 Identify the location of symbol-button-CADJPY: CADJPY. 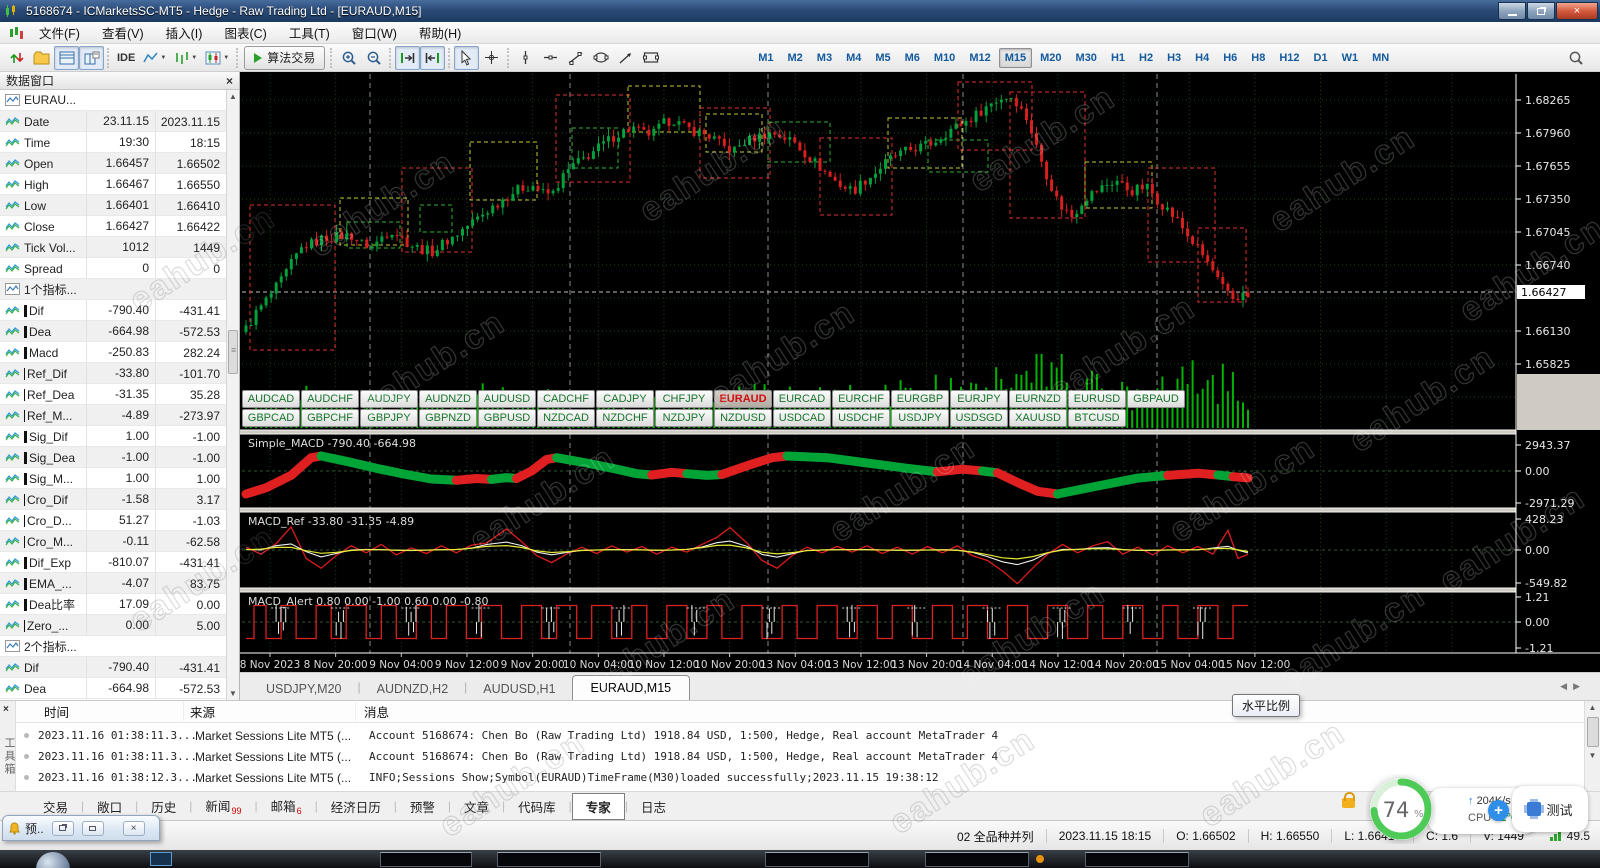
(625, 399).